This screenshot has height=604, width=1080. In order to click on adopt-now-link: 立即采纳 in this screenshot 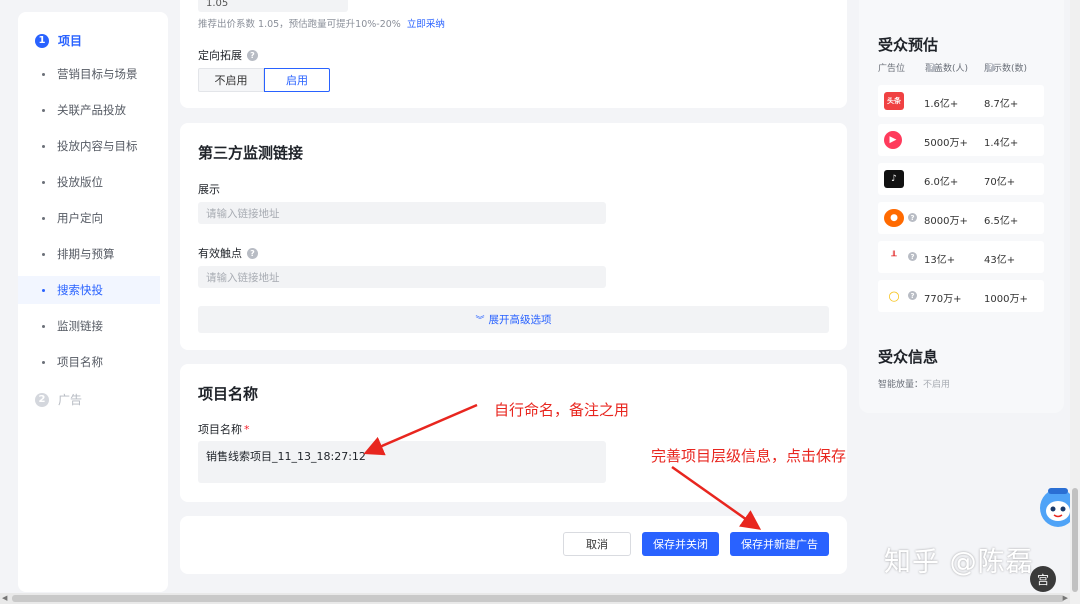, I will do `click(426, 24)`.